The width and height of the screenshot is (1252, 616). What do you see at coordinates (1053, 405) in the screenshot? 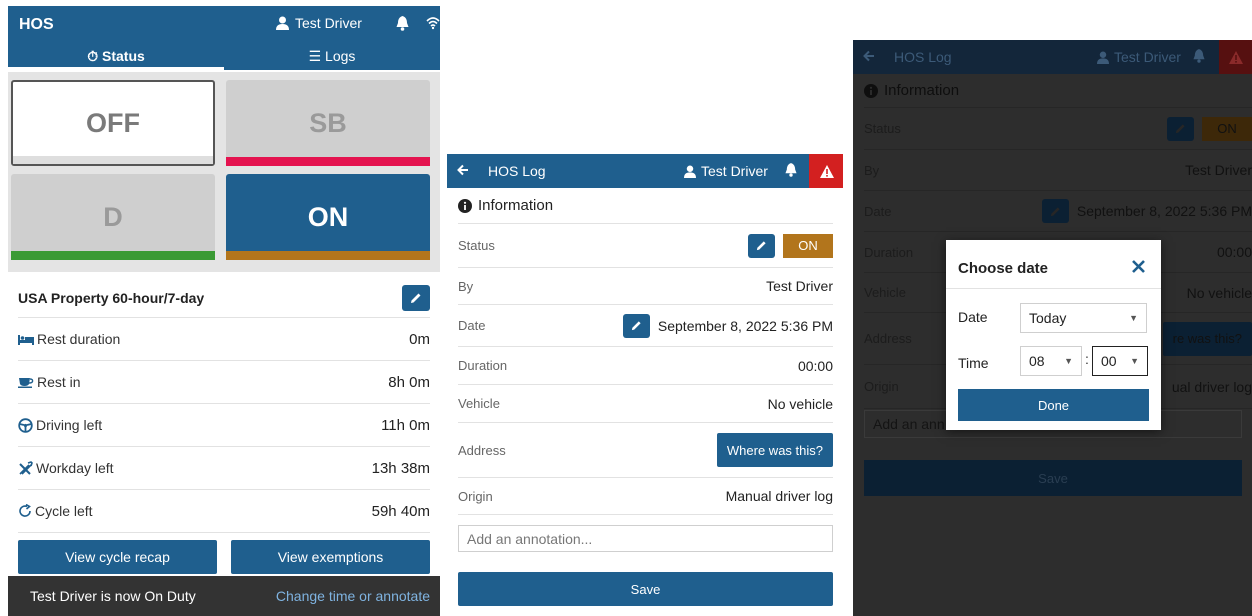
I see `done-button: Done` at bounding box center [1053, 405].